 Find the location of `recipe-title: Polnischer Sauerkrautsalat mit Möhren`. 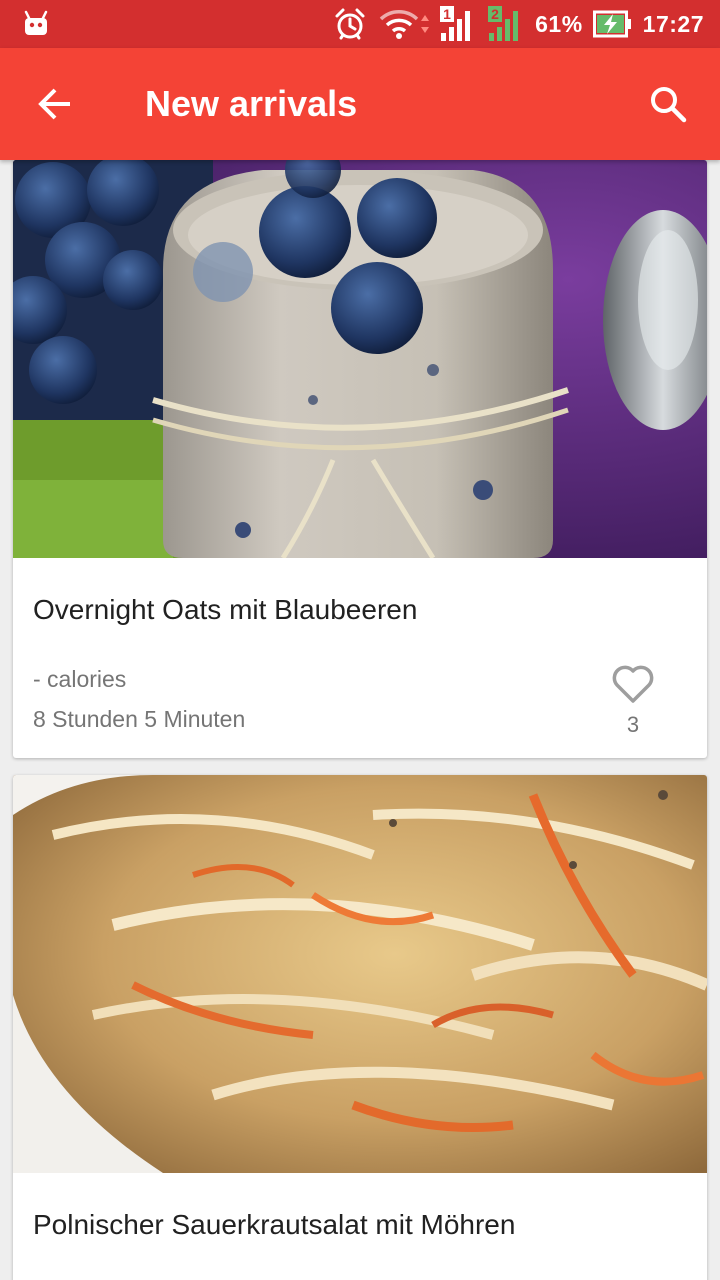

recipe-title: Polnischer Sauerkrautsalat mit Möhren is located at coordinates (274, 1224).